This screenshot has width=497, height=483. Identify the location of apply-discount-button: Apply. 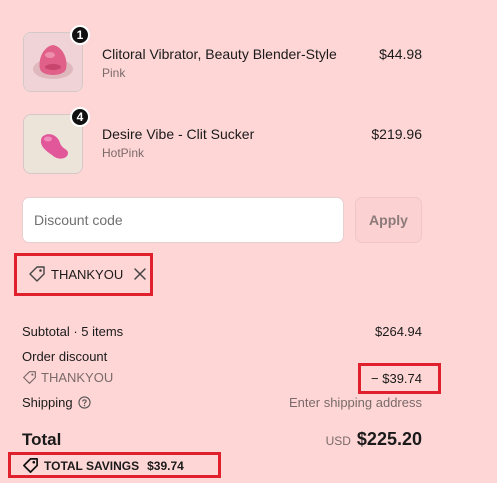
(388, 220).